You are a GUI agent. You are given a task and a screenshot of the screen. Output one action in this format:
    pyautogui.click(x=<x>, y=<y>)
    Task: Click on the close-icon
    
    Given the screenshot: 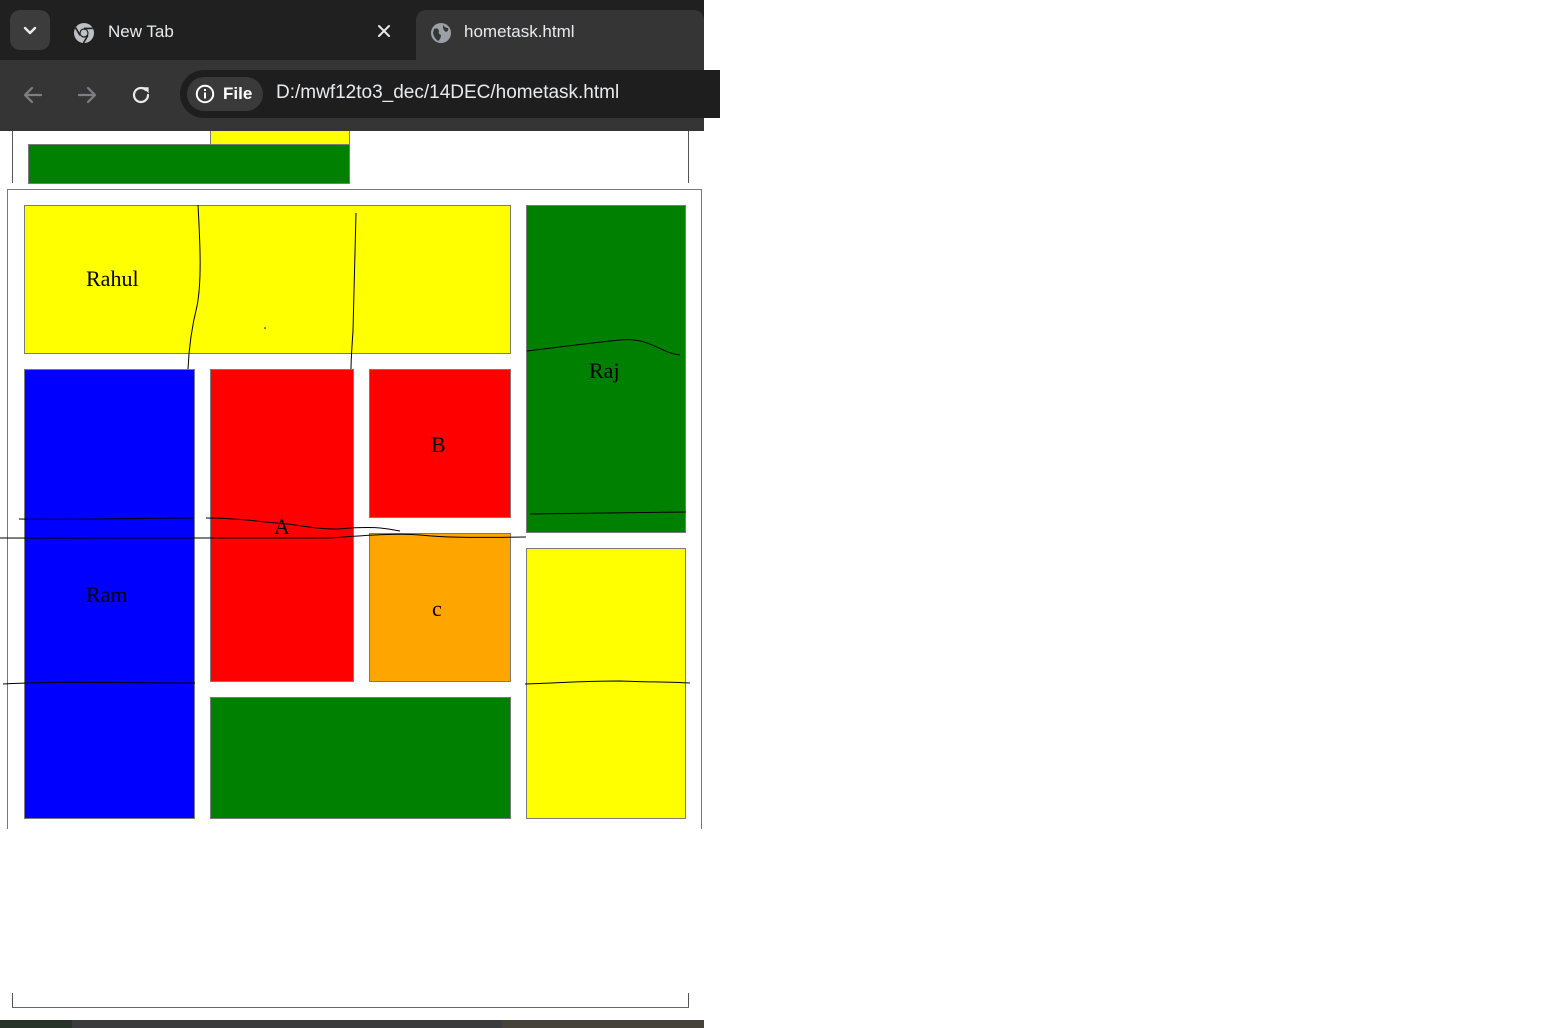 What is the action you would take?
    pyautogui.click(x=384, y=31)
    